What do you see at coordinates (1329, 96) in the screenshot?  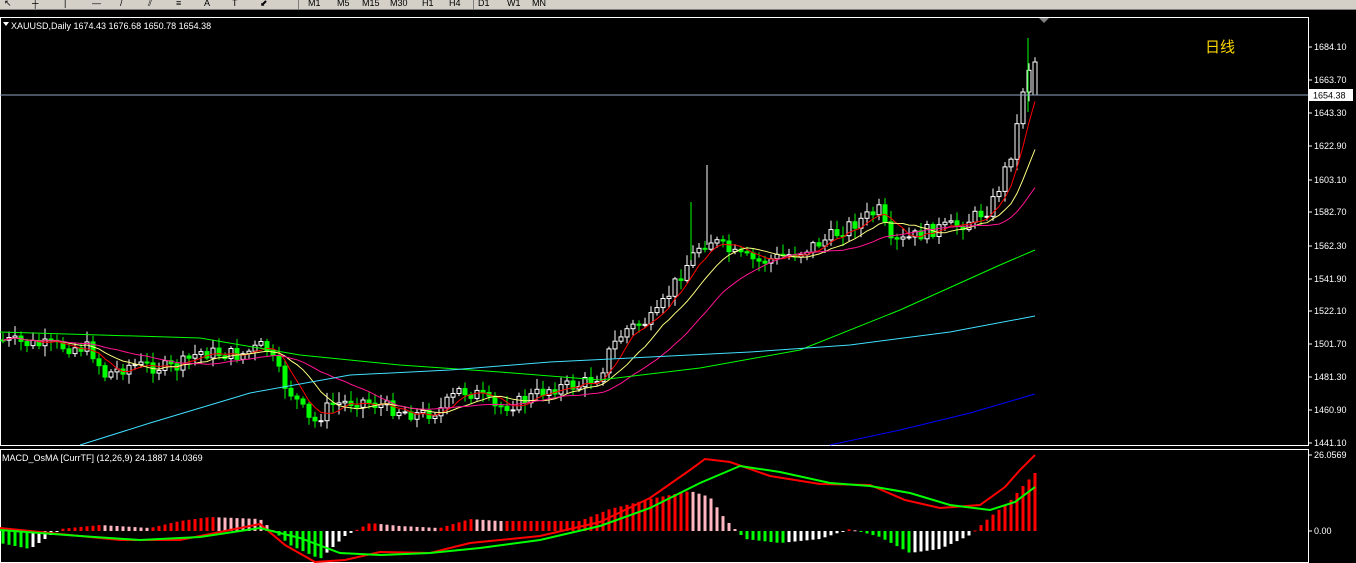 I see `current-price-label: 1654.38` at bounding box center [1329, 96].